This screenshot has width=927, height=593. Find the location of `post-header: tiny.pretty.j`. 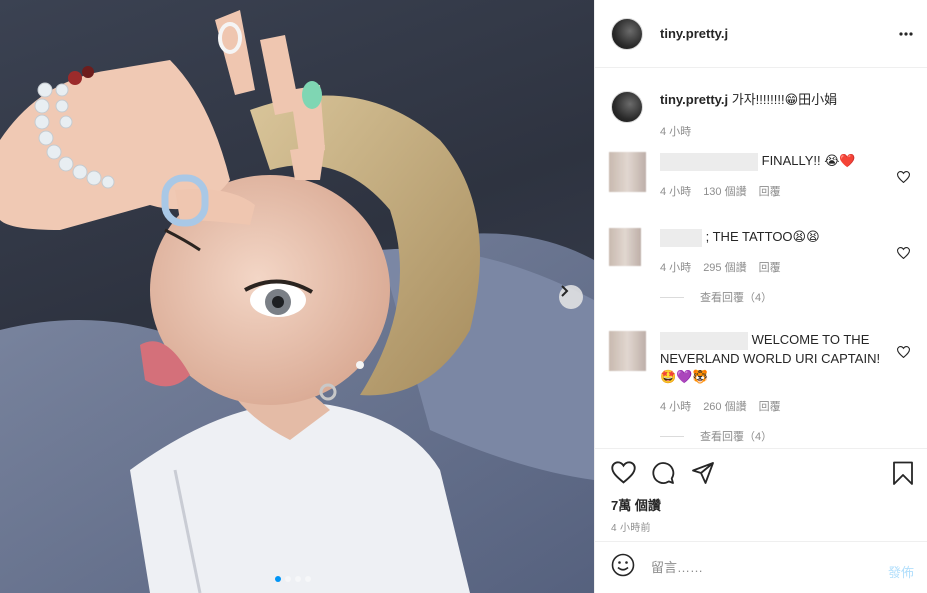

post-header: tiny.pretty.j is located at coordinates (761, 34).